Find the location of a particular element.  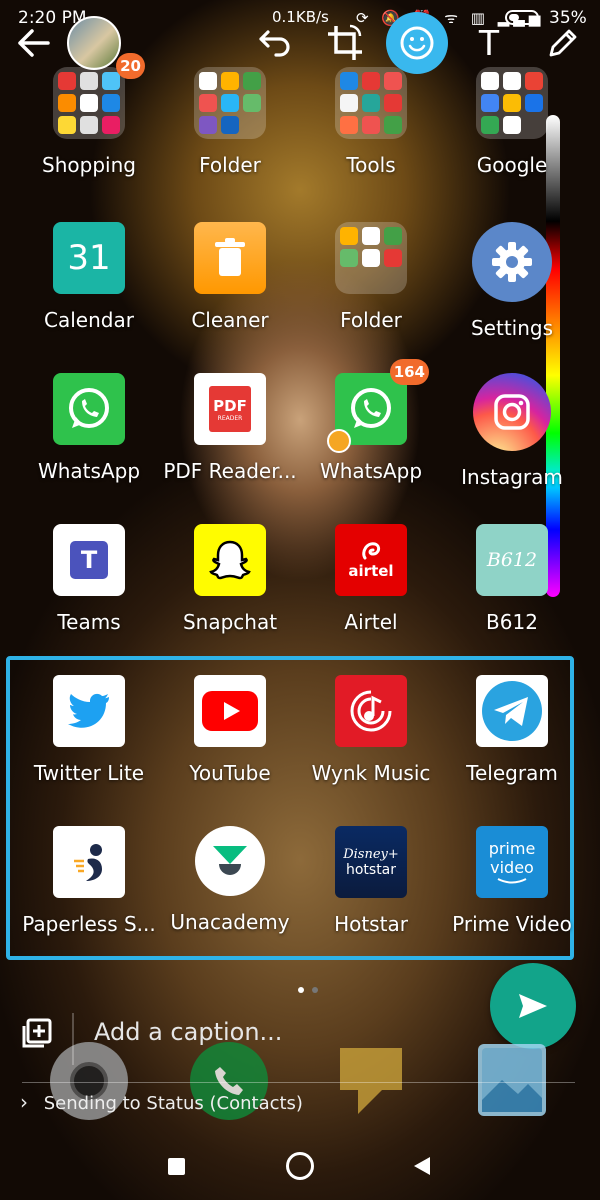

paperless-icon is located at coordinates (89, 862).